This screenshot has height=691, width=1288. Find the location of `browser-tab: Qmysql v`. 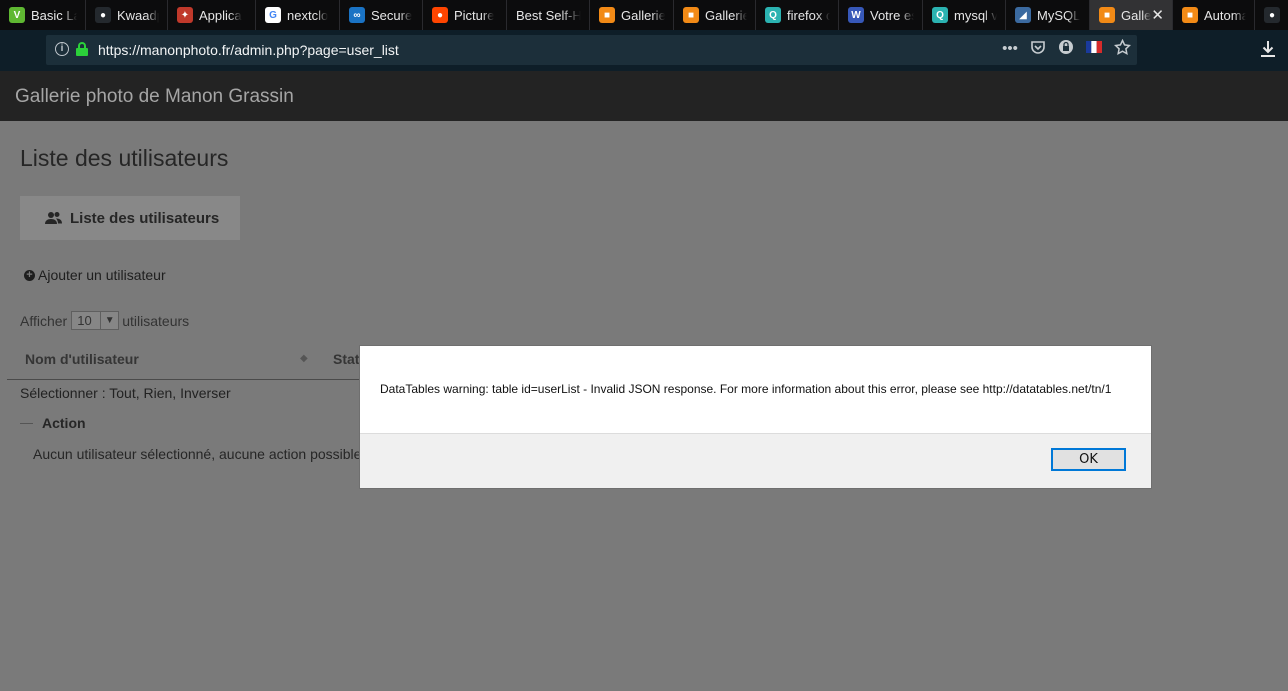

browser-tab: Qmysql v is located at coordinates (964, 15).